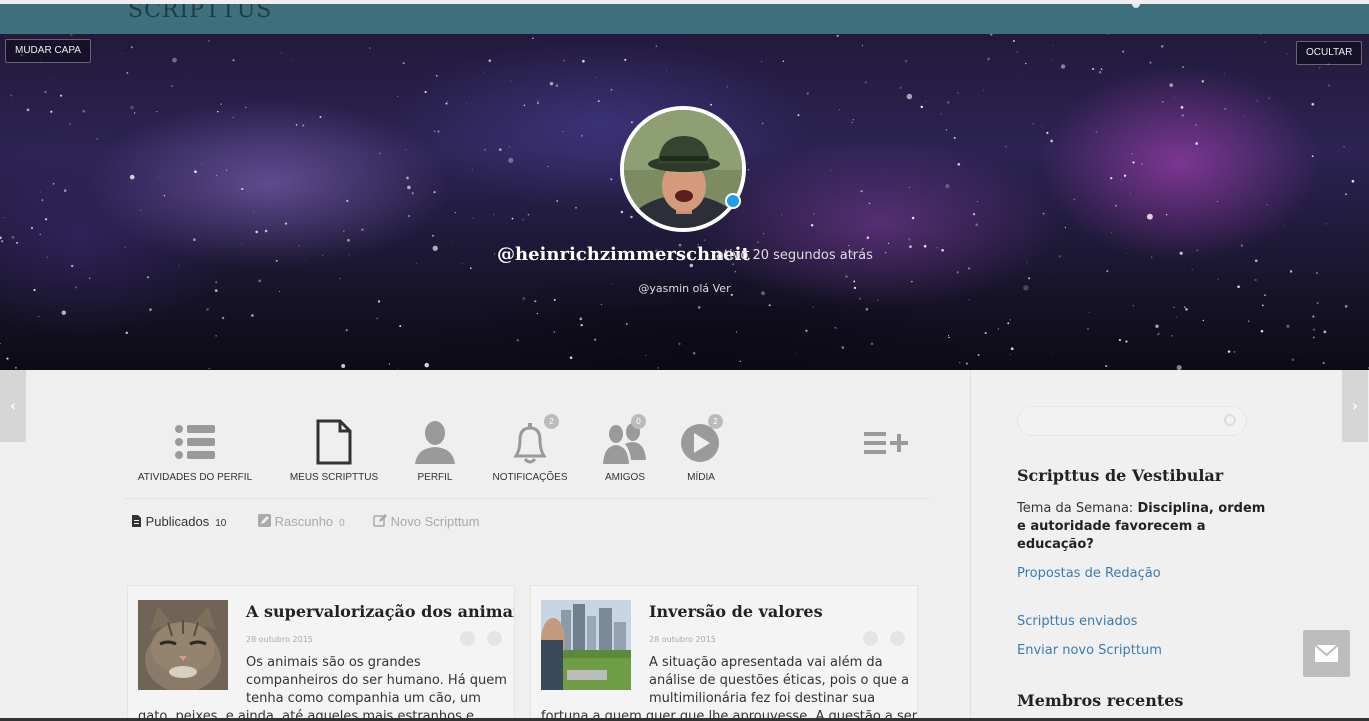 Image resolution: width=1369 pixels, height=721 pixels. Describe the element at coordinates (623, 254) in the screenshot. I see `profile-username: @heinrichzimmerschneit` at that location.